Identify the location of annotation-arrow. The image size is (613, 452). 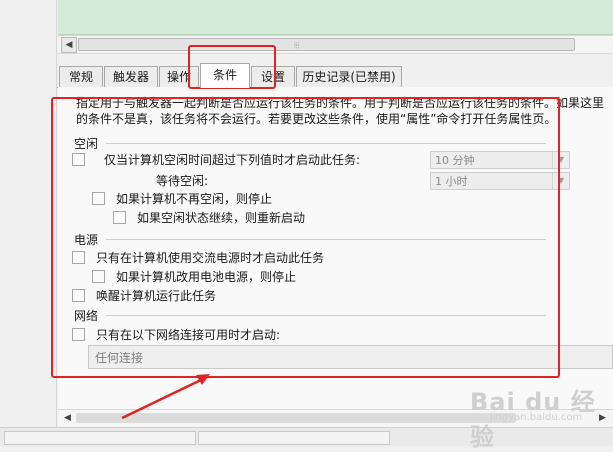
(165, 397).